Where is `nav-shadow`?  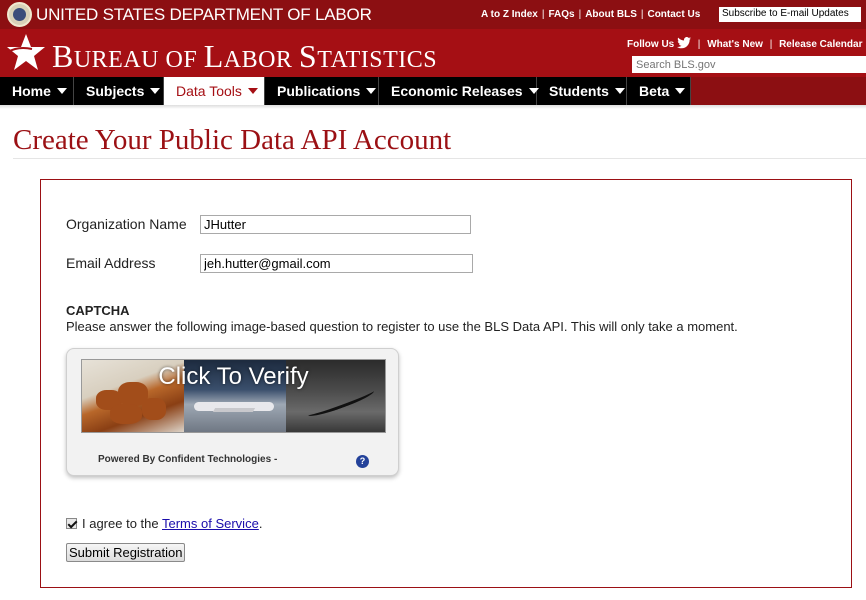
nav-shadow is located at coordinates (433, 107).